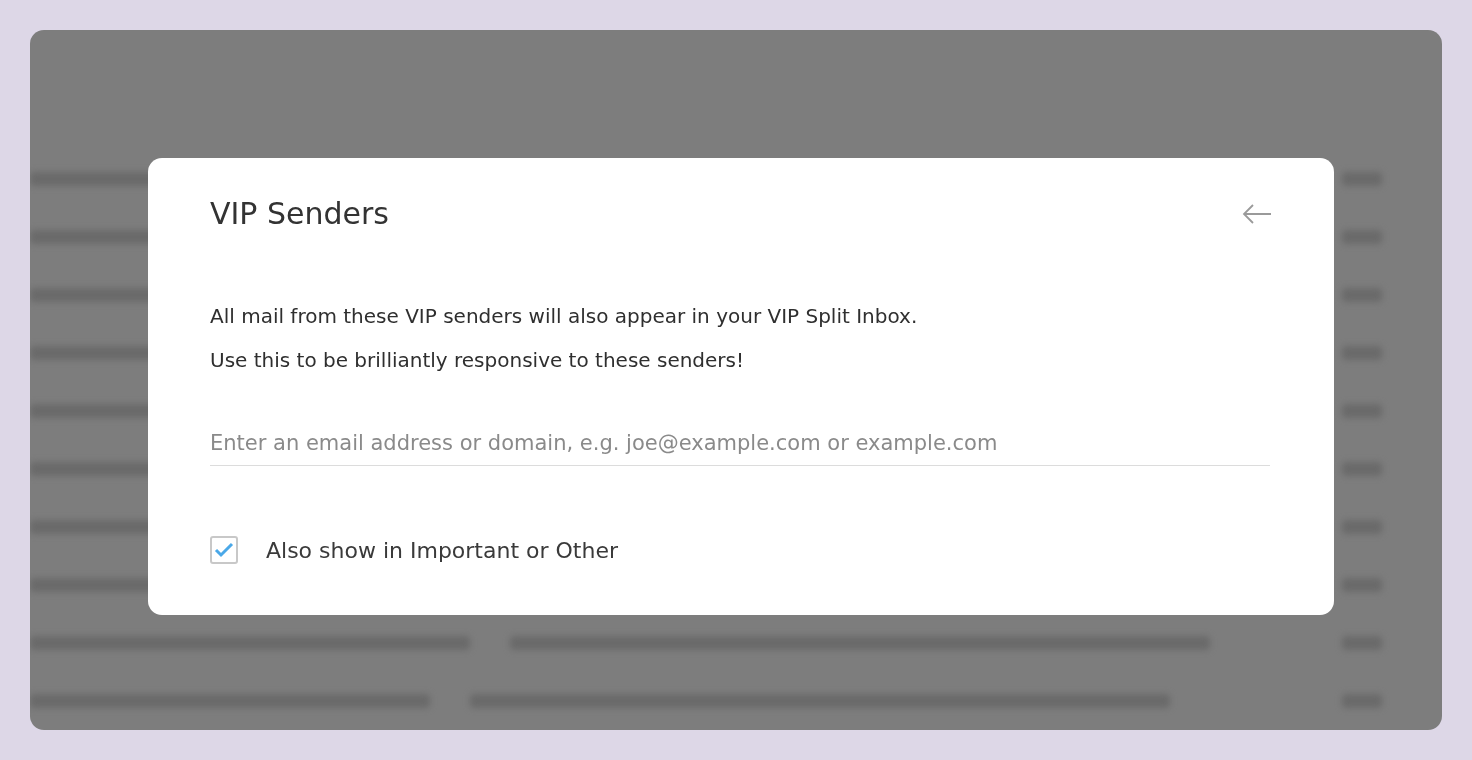 The width and height of the screenshot is (1472, 760). I want to click on dialog-title: VIP Senders, so click(299, 213).